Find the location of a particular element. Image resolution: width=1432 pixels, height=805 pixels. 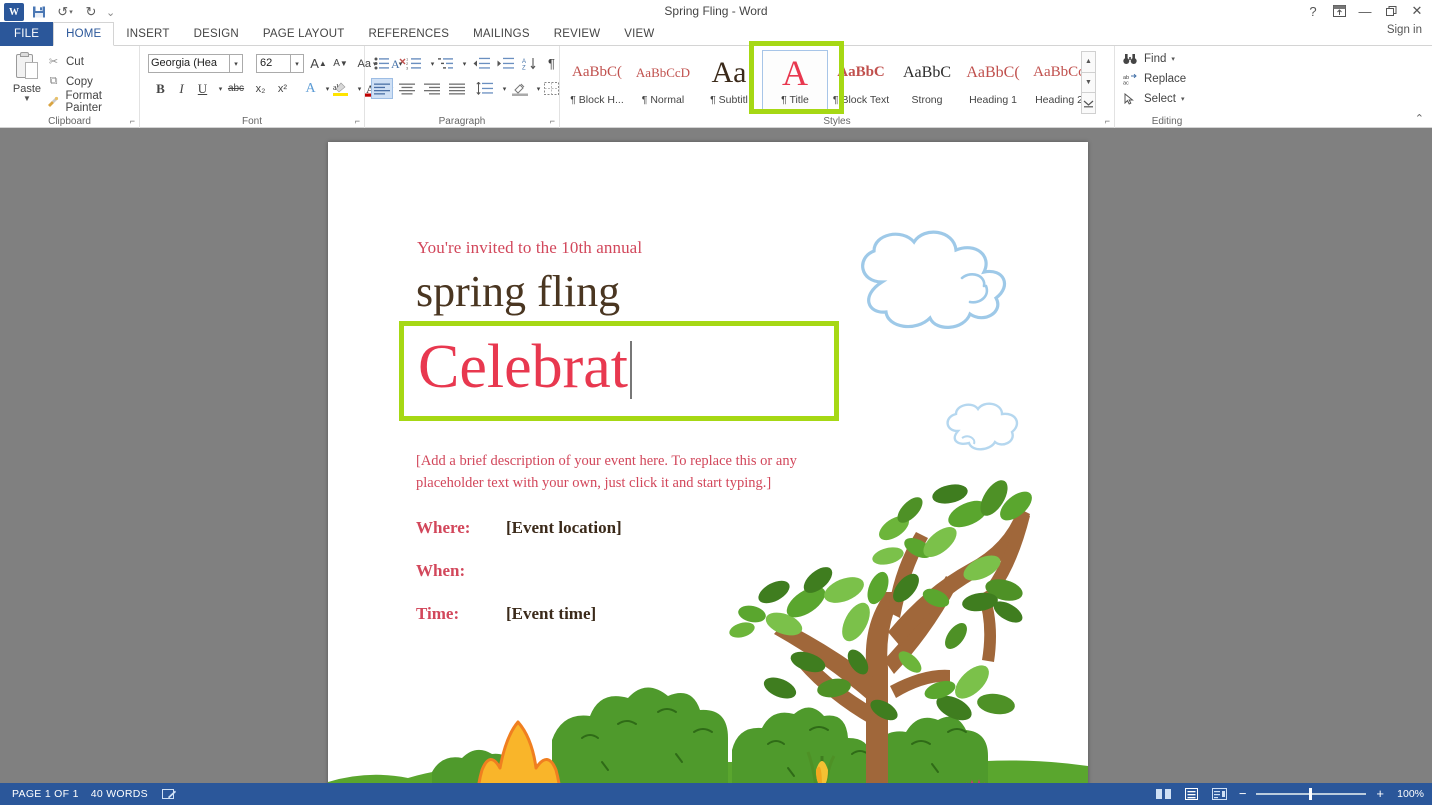

align-right-icon is located at coordinates (432, 88).